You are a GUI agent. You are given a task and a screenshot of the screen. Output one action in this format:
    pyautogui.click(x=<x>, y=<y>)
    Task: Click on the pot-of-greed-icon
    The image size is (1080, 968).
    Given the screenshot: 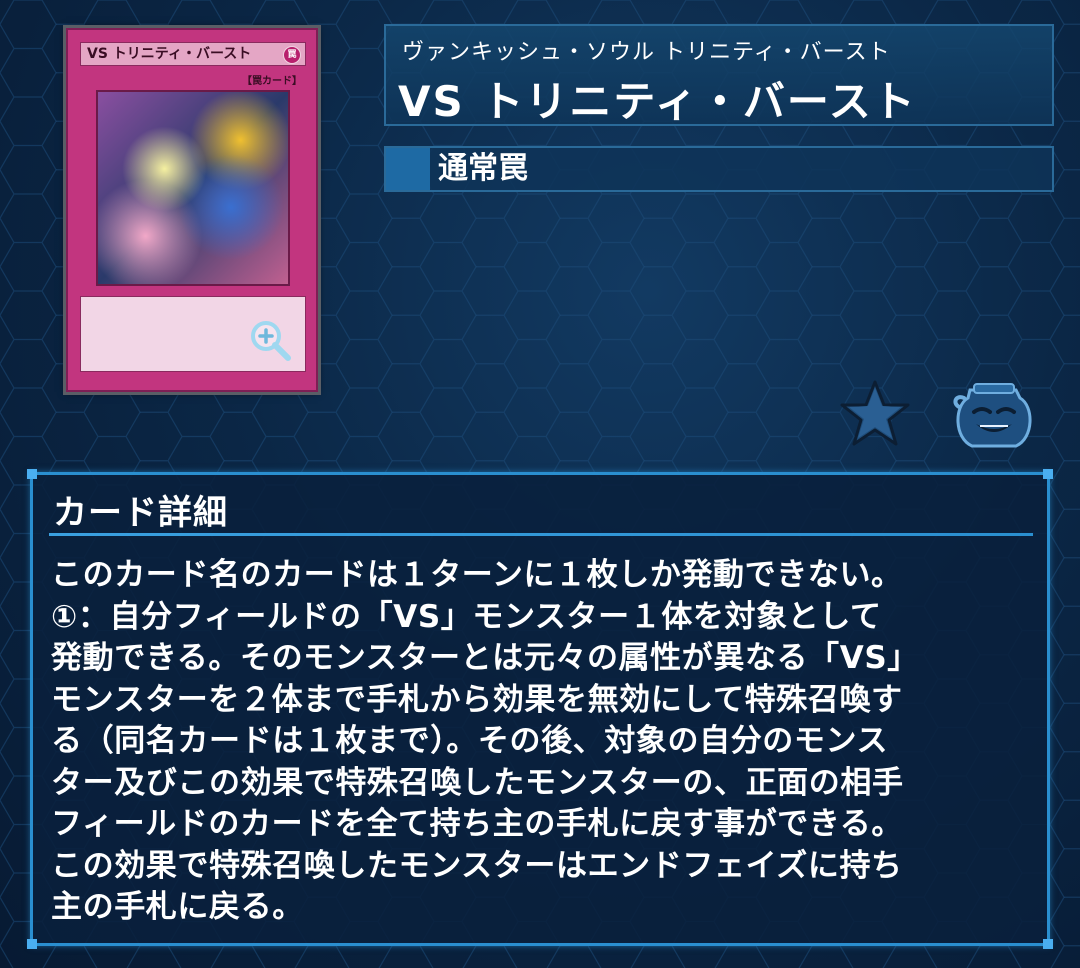 What is the action you would take?
    pyautogui.click(x=994, y=414)
    